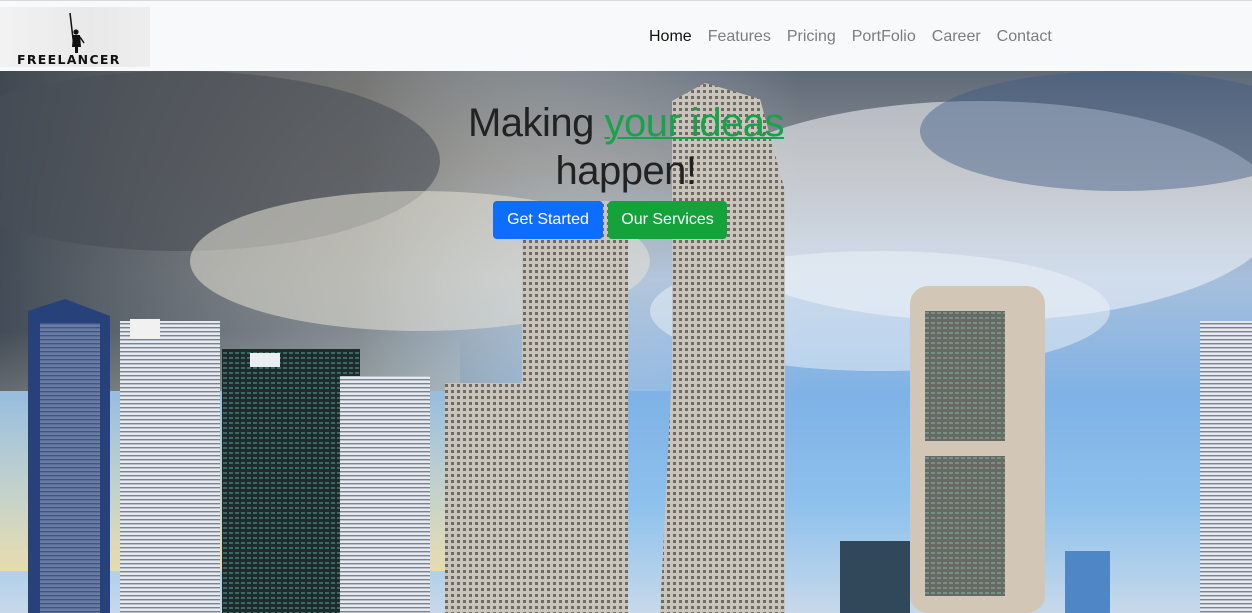 Image resolution: width=1252 pixels, height=613 pixels. What do you see at coordinates (739, 38) in the screenshot?
I see `nav-item-features: Features` at bounding box center [739, 38].